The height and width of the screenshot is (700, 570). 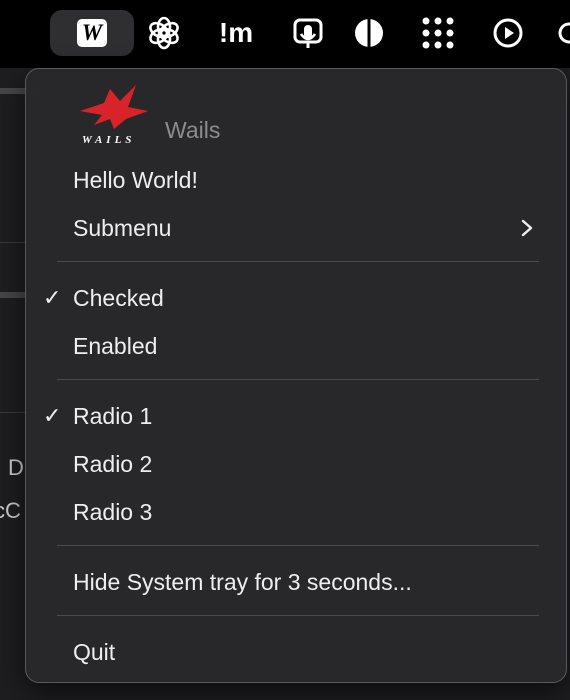 I want to click on menu-item-submenu: Submenu, so click(x=296, y=228).